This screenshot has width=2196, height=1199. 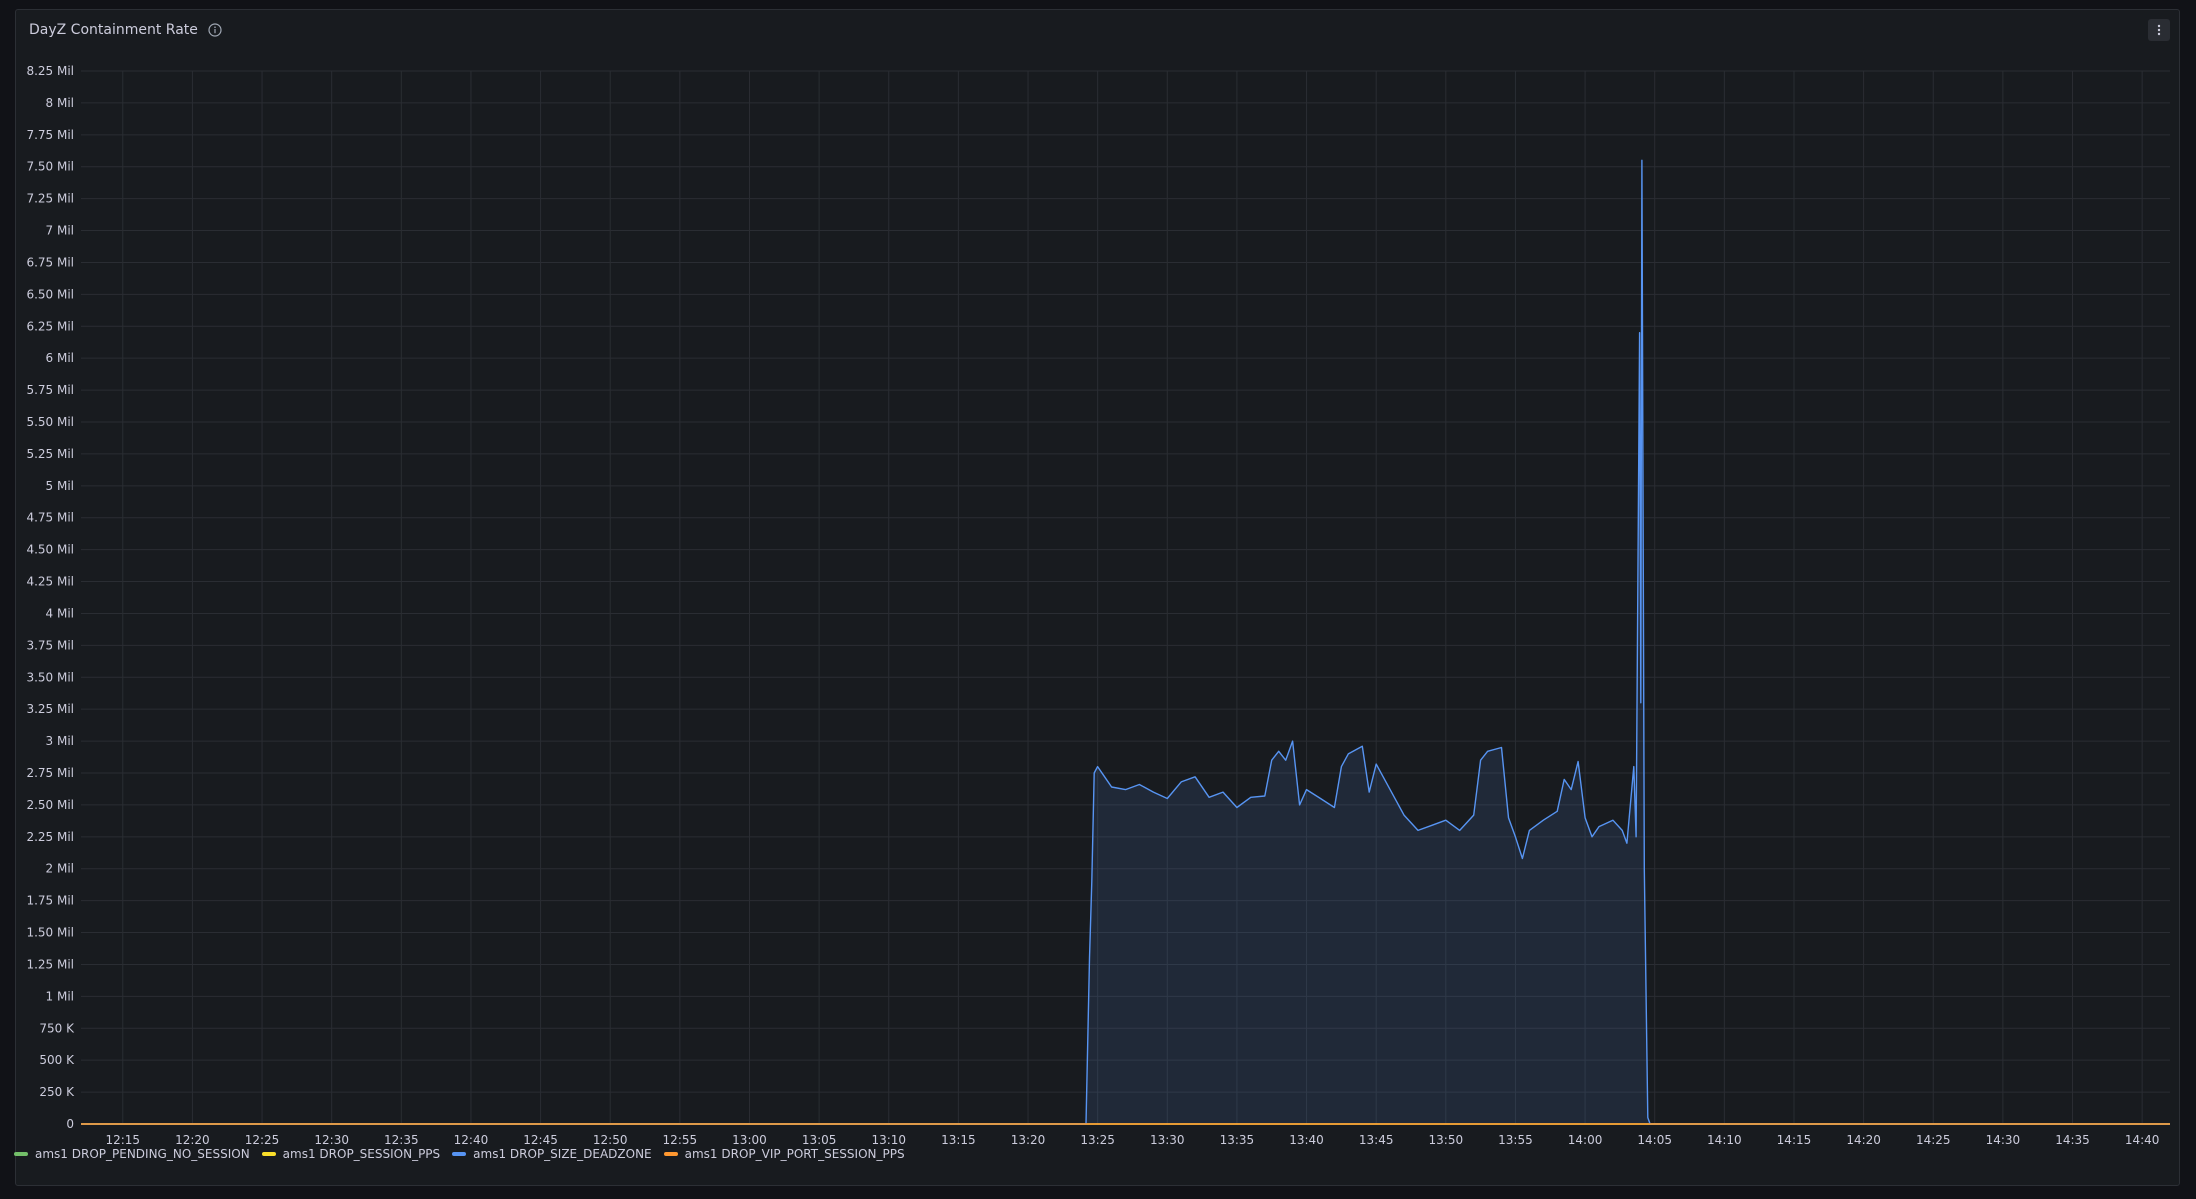 What do you see at coordinates (1515, 1140) in the screenshot?
I see `x-tick-label: 13:55` at bounding box center [1515, 1140].